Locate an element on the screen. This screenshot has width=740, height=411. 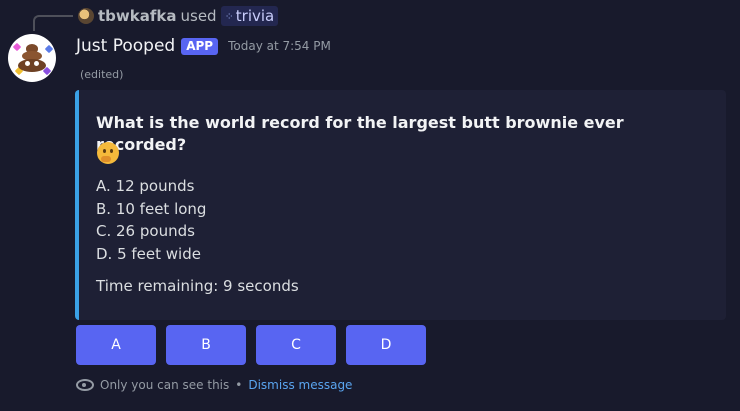
edited-label: (edited) is located at coordinates (102, 74).